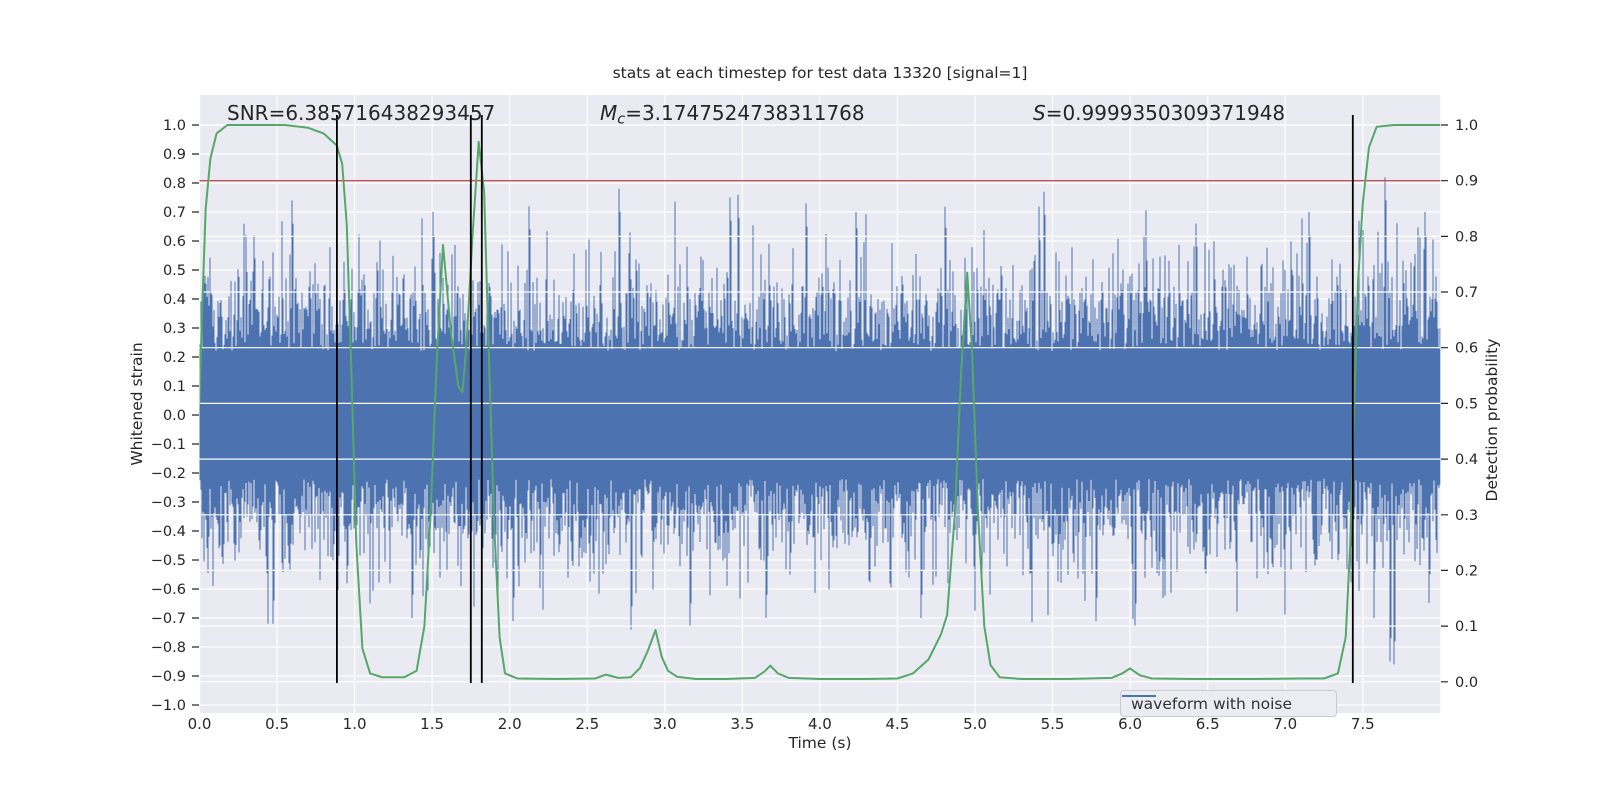  I want to click on y-tick-label-right: 0.8, so click(1466, 237).